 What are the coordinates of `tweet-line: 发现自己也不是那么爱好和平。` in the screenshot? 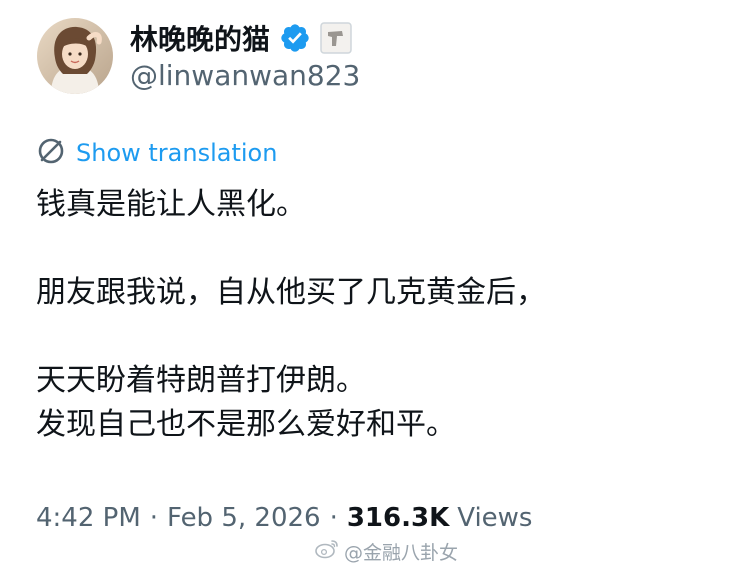 It's located at (246, 424).